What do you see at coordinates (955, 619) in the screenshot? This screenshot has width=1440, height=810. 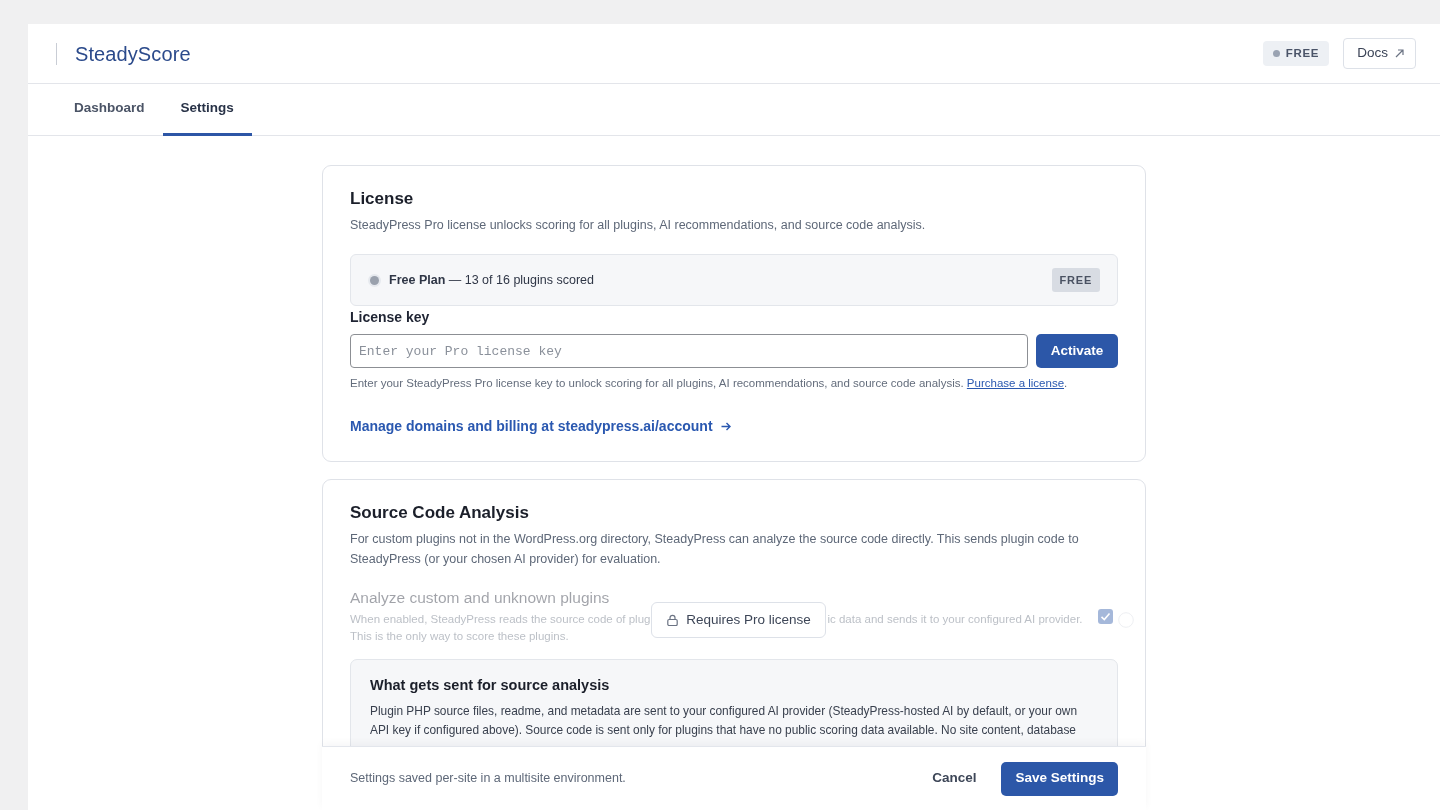 I see `setting-description: ic data and sends it to your configured AI provider.` at bounding box center [955, 619].